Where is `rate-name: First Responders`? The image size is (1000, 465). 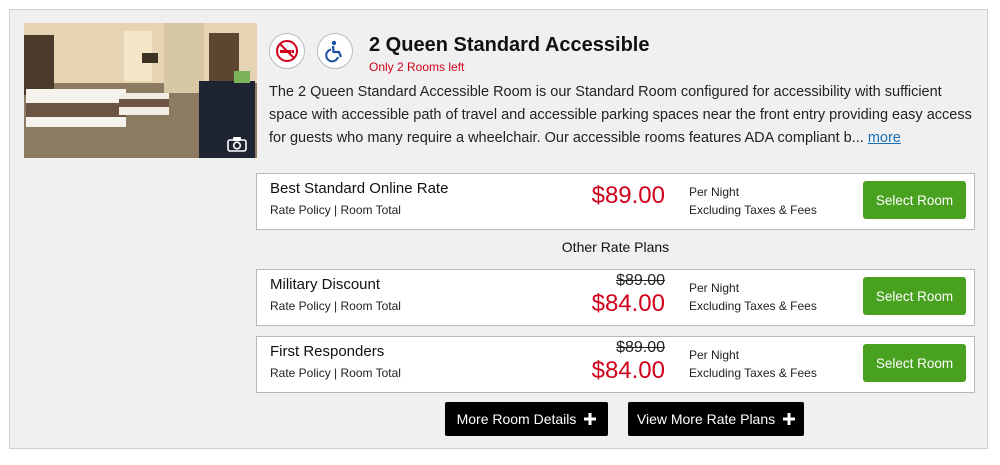 rate-name: First Responders is located at coordinates (327, 351).